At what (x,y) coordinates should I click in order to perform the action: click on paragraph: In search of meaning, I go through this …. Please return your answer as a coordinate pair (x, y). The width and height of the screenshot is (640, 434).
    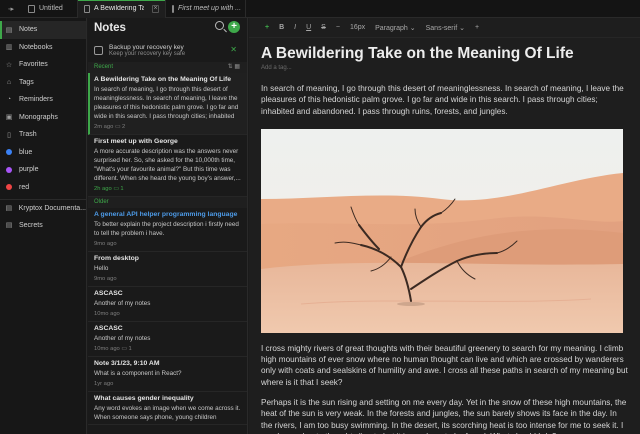
    Looking at the image, I should click on (442, 100).